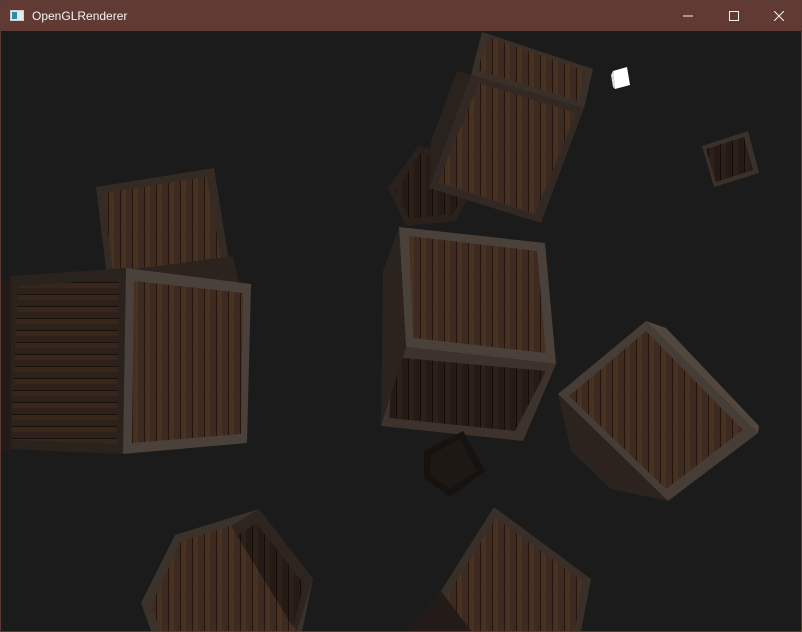 The image size is (802, 632). I want to click on minimize-button, so click(688, 16).